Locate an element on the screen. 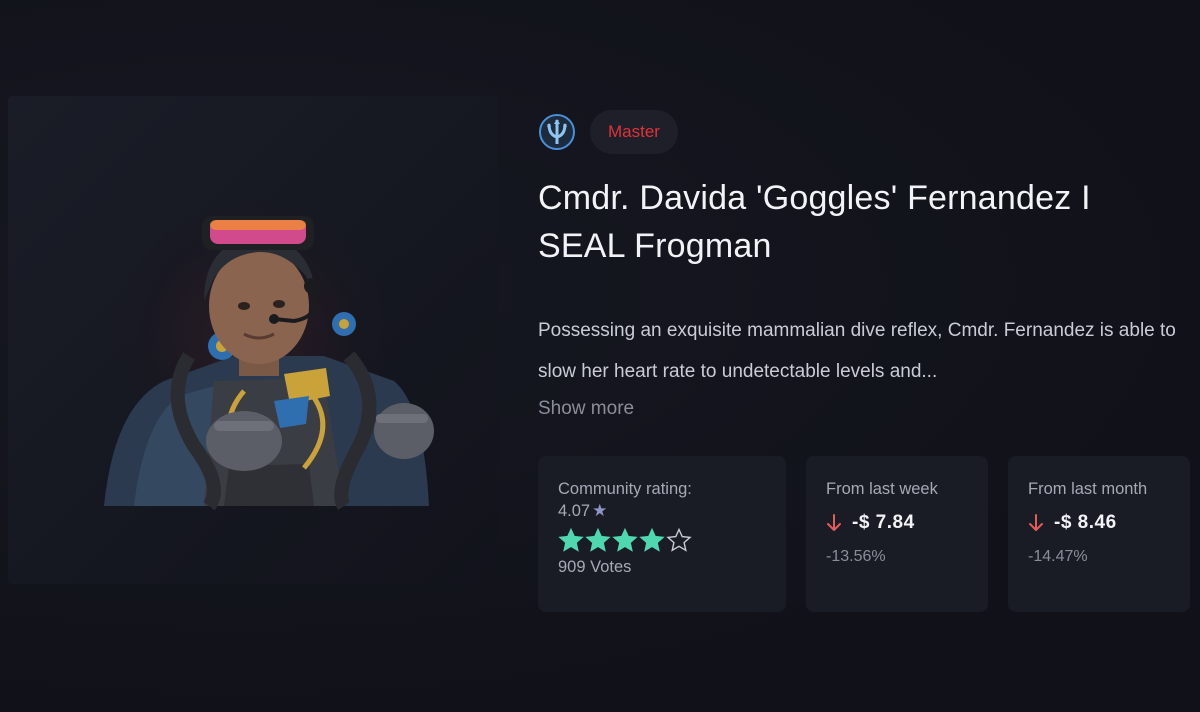  week-change-row: -$ 7.84 is located at coordinates (897, 523).